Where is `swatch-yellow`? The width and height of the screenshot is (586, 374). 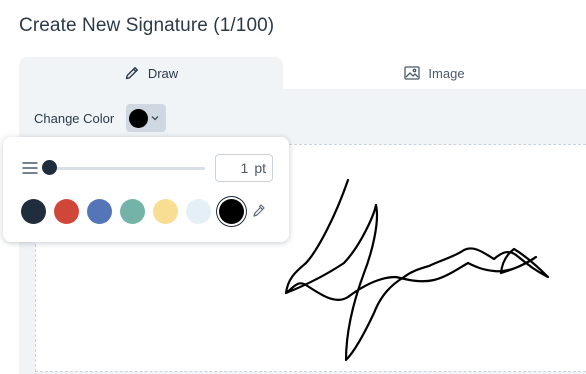 swatch-yellow is located at coordinates (165, 211).